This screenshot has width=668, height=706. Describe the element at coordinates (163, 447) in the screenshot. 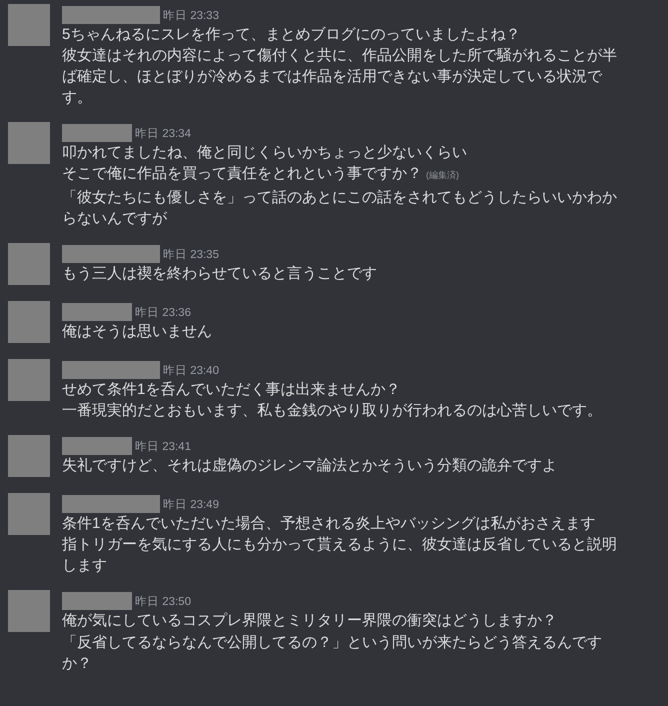

I see `message-timestamp: 昨日 23:41` at that location.